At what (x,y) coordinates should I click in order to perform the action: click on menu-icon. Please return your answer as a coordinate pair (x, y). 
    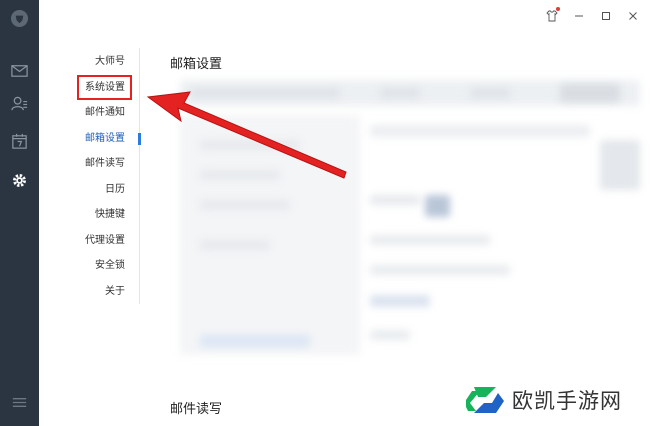
    Looking at the image, I should click on (19, 402).